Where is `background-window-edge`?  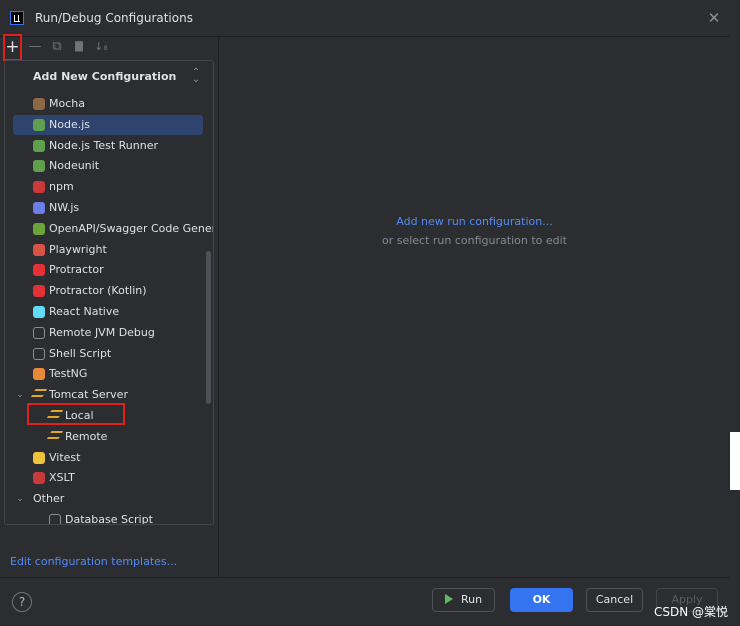 background-window-edge is located at coordinates (735, 313).